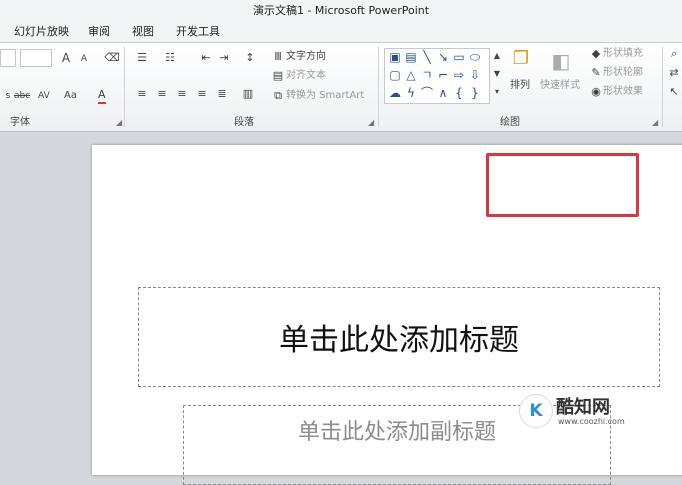 This screenshot has height=485, width=682. Describe the element at coordinates (70, 96) in the screenshot. I see `change-case-button: Aa` at that location.